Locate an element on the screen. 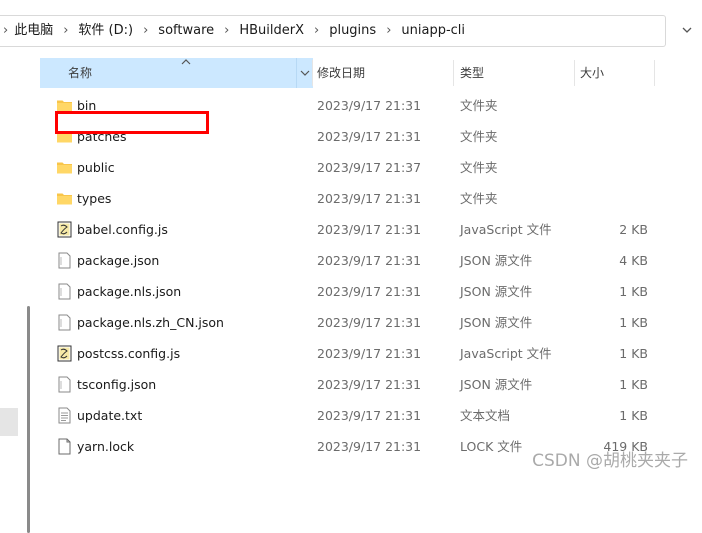 This screenshot has height=533, width=702. file-name: public is located at coordinates (96, 167).